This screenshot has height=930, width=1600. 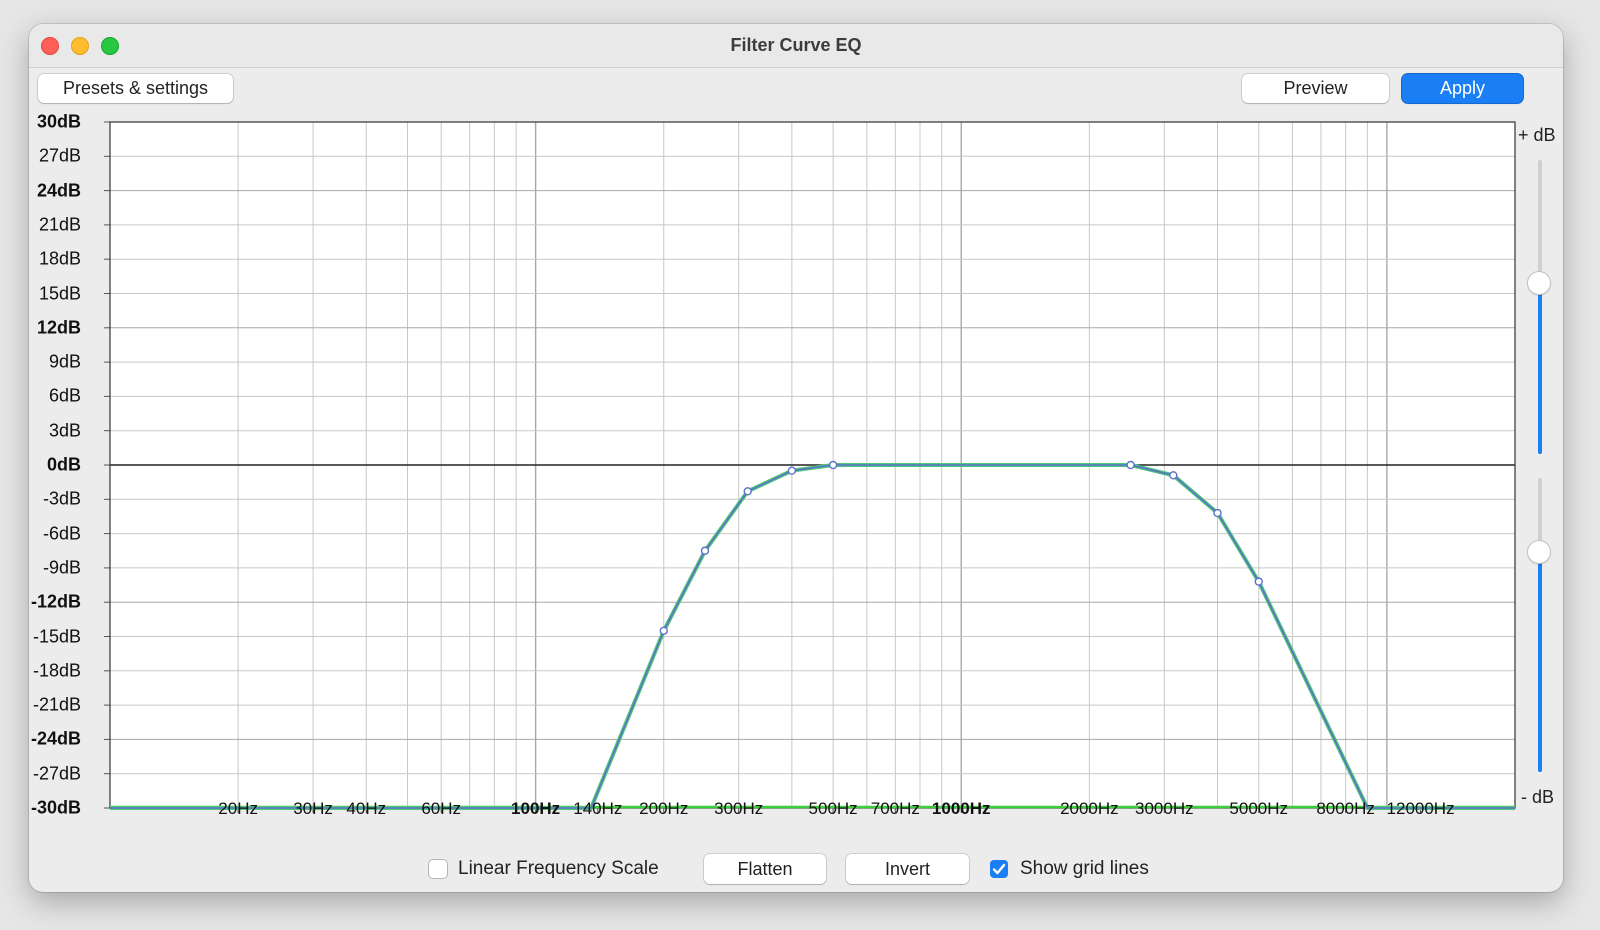 What do you see at coordinates (59, 258) in the screenshot?
I see `y-tick-label: 18dB` at bounding box center [59, 258].